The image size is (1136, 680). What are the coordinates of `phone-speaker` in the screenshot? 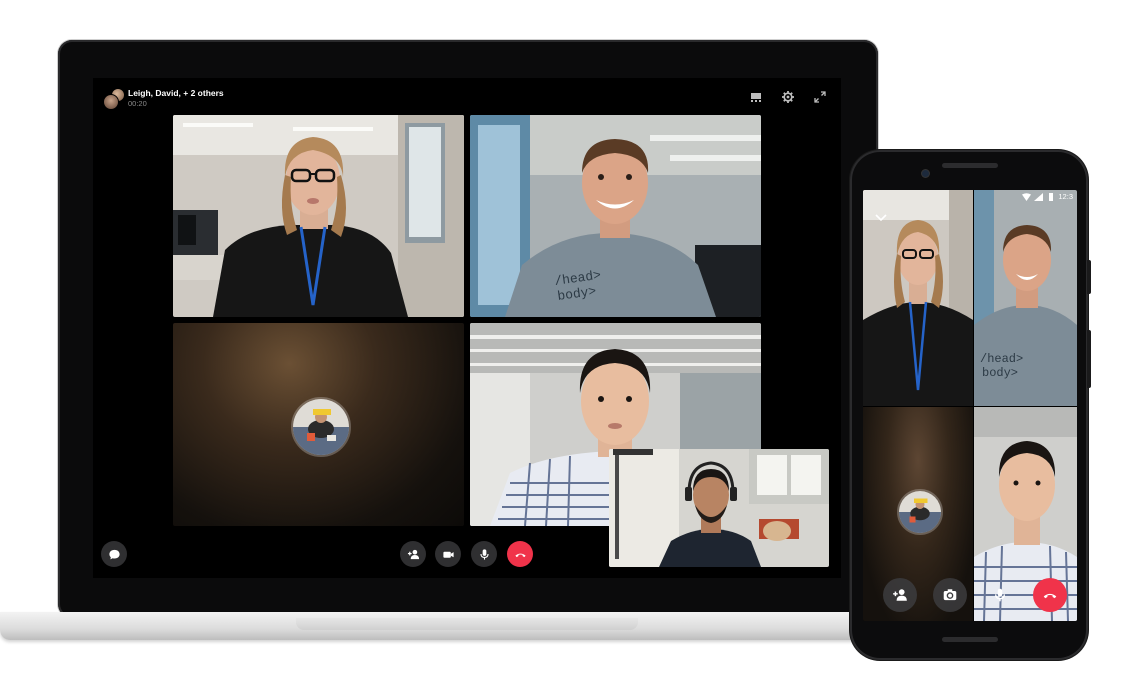 It's located at (970, 165).